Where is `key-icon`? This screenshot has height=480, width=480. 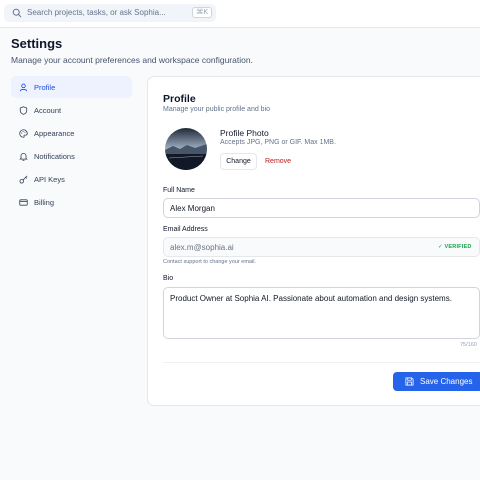 key-icon is located at coordinates (23, 179).